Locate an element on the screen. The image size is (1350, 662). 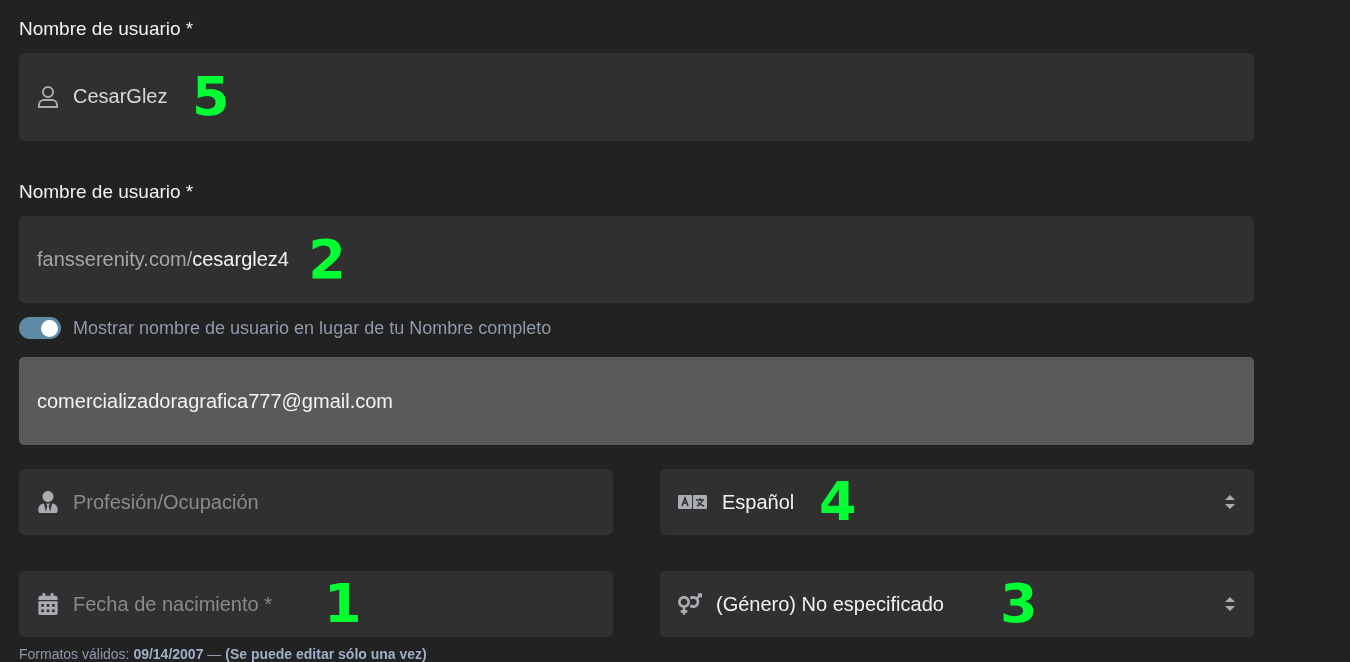
select-value: (Género) No especificado is located at coordinates (848, 604).